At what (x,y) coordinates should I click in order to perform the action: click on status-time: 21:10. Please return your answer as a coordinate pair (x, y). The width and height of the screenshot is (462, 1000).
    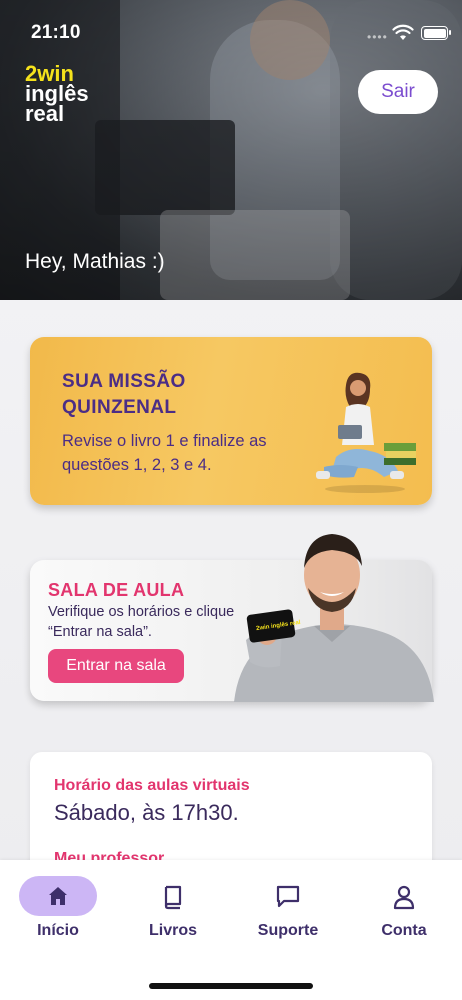
    Looking at the image, I should click on (56, 32).